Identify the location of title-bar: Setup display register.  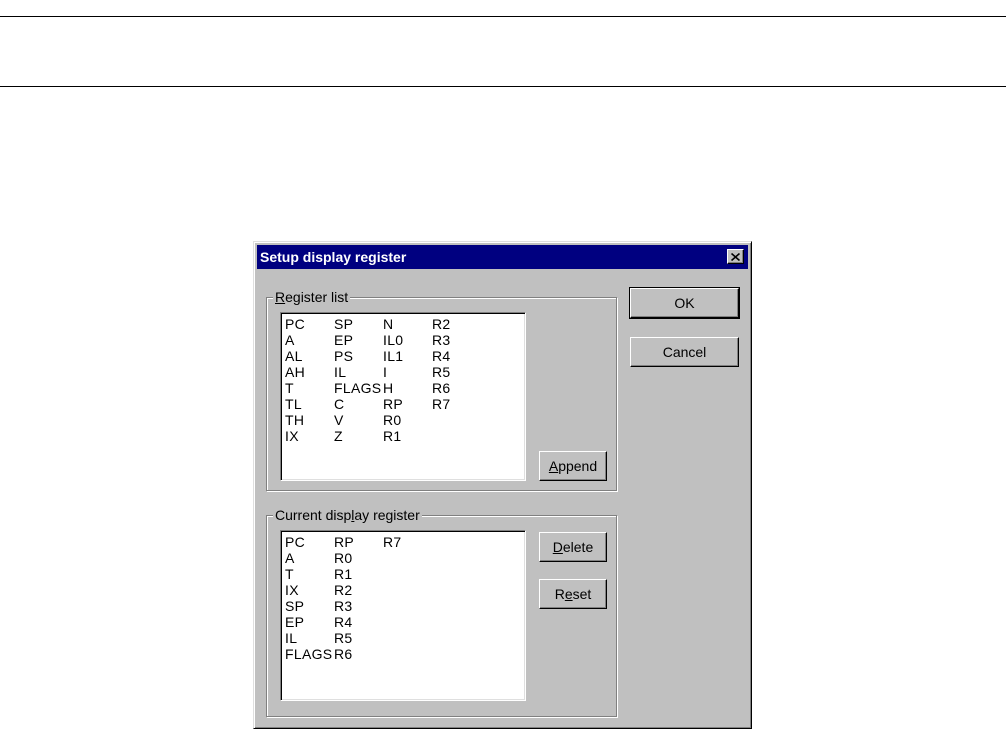
(502, 257).